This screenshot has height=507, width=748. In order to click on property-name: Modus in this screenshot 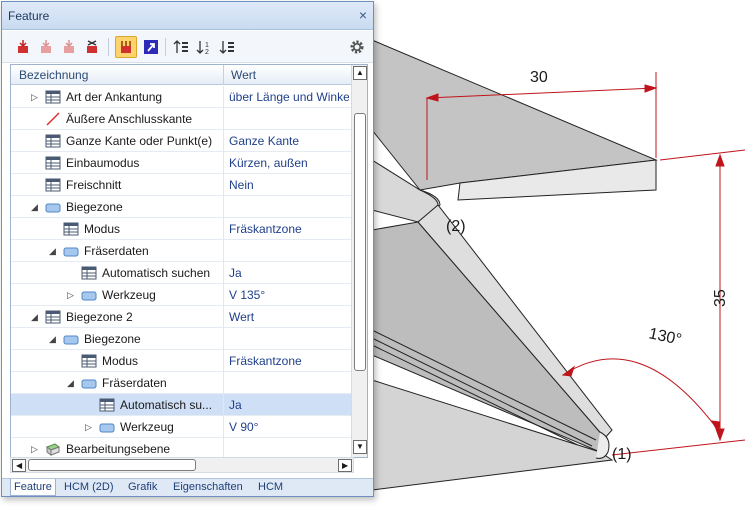, I will do `click(120, 361)`.